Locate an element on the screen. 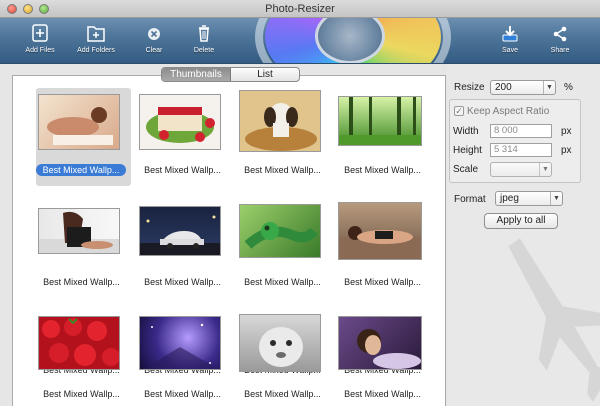  clear-icon is located at coordinates (154, 34).